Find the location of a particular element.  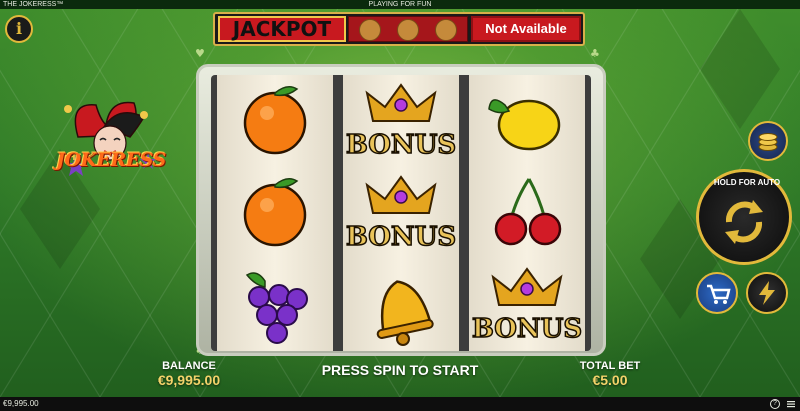

jackpot-label: JACKPOT is located at coordinates (282, 29).